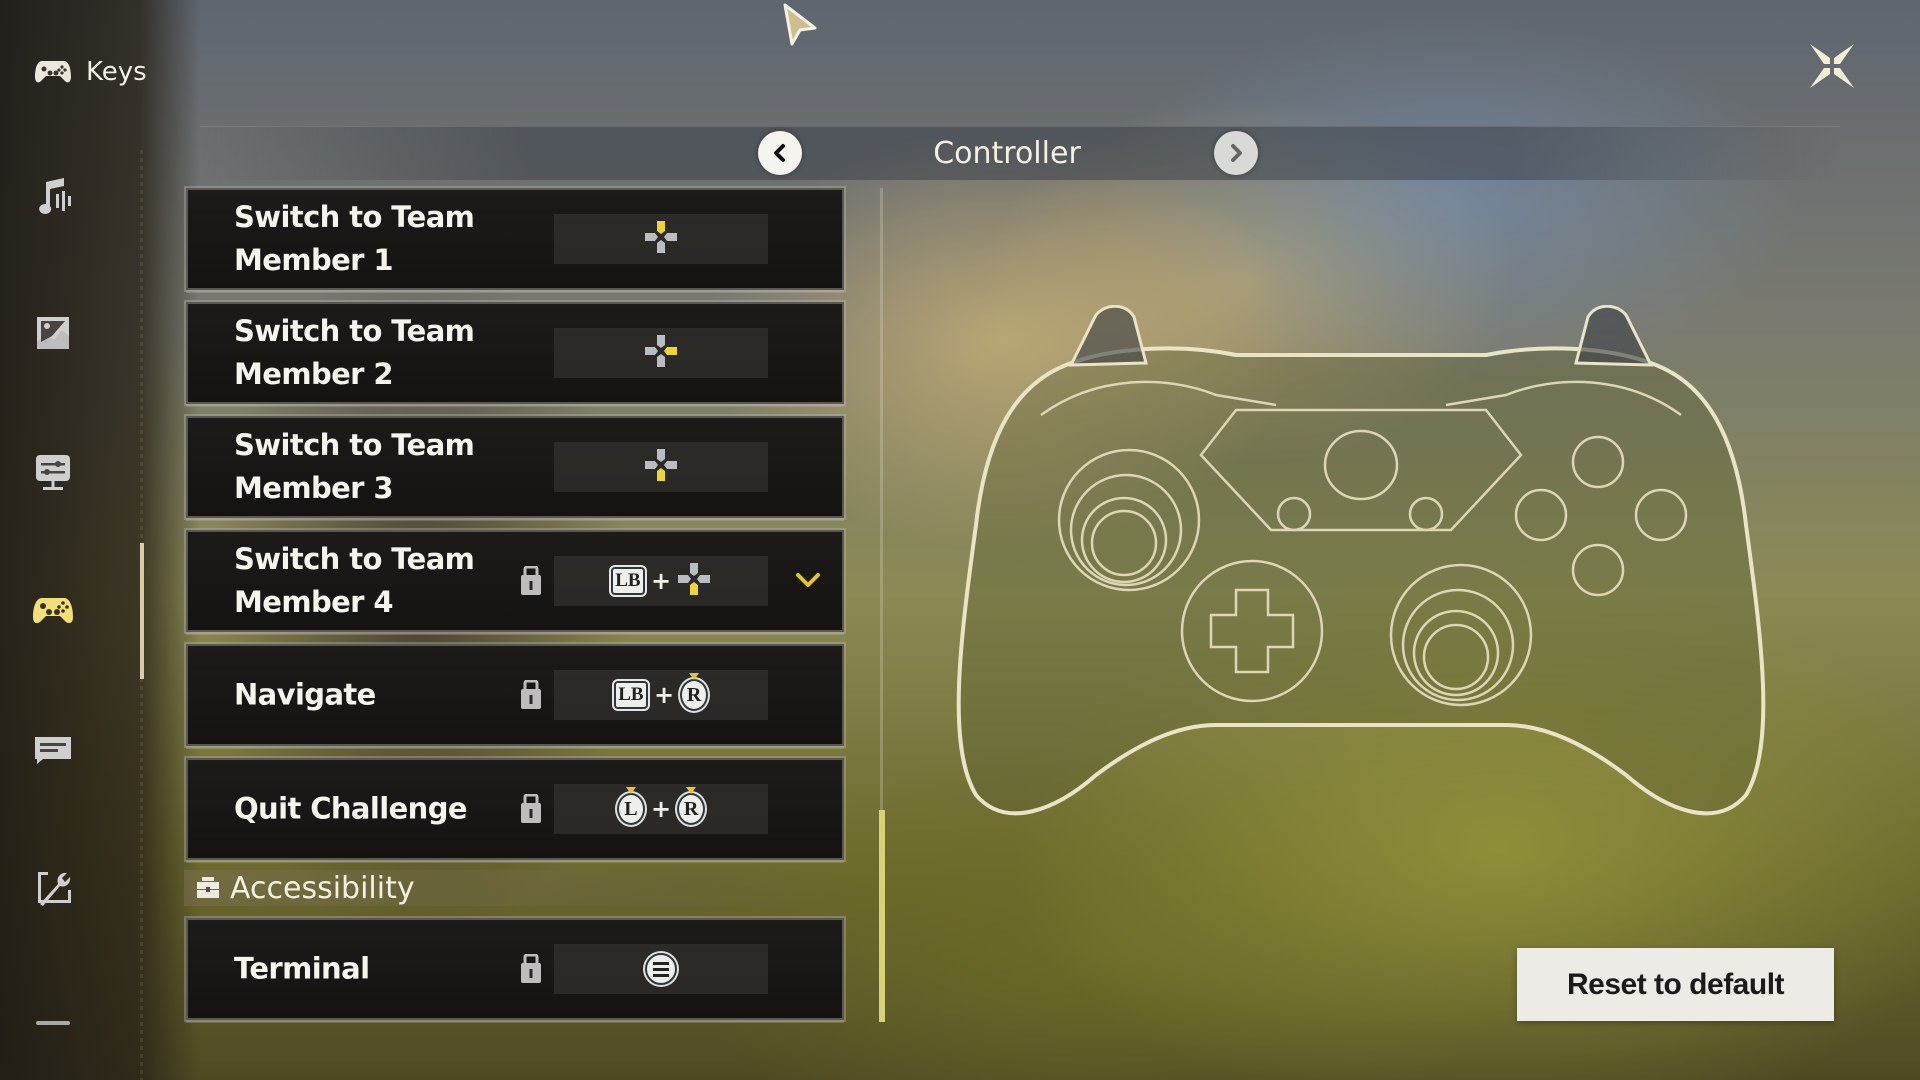 The height and width of the screenshot is (1080, 1920). What do you see at coordinates (515, 809) in the screenshot?
I see `binding-row: Quit Challenge L + R` at bounding box center [515, 809].